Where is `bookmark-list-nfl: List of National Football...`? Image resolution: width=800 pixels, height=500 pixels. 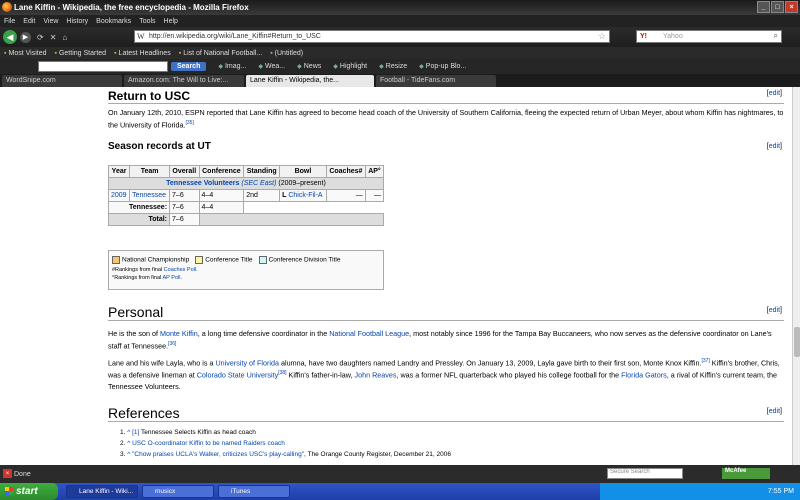
bookmark-list-nfl: List of National Football... is located at coordinates (220, 53).